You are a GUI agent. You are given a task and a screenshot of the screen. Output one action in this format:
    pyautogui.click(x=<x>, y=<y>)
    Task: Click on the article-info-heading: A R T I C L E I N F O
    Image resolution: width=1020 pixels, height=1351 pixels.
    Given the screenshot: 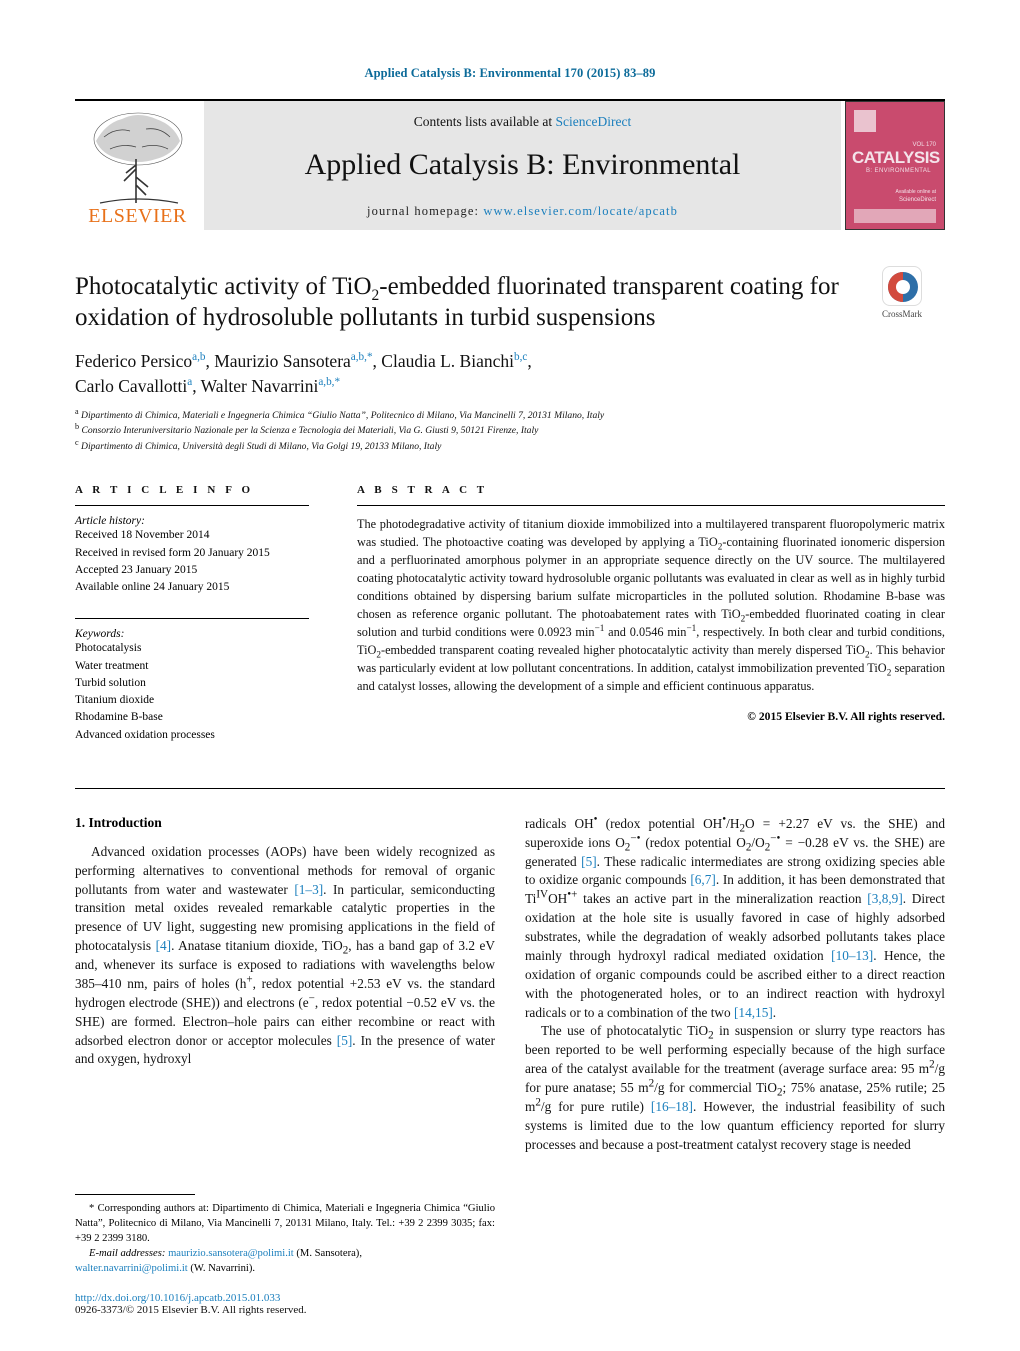 What is the action you would take?
    pyautogui.click(x=164, y=490)
    